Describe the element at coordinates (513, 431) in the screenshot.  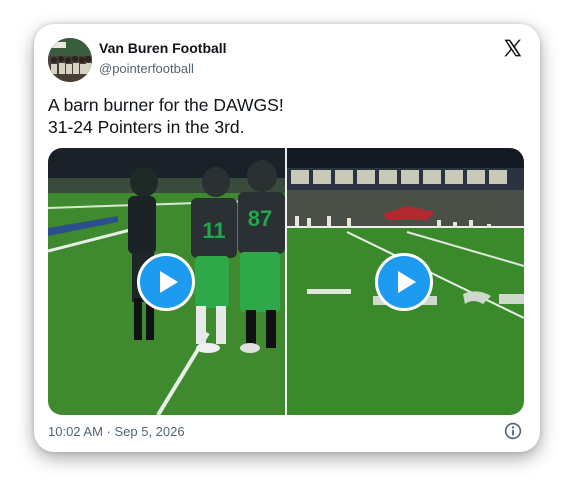
I see `info-icon` at that location.